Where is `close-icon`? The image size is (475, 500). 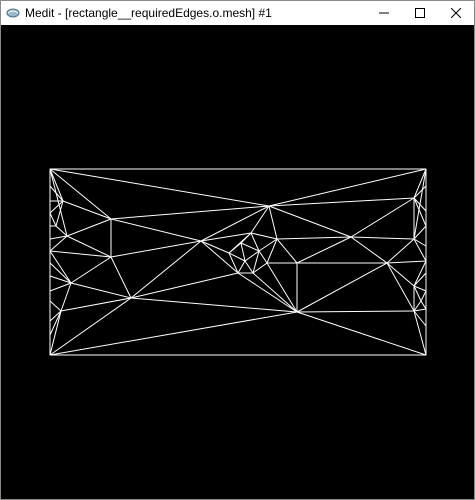
close-icon is located at coordinates (456, 13).